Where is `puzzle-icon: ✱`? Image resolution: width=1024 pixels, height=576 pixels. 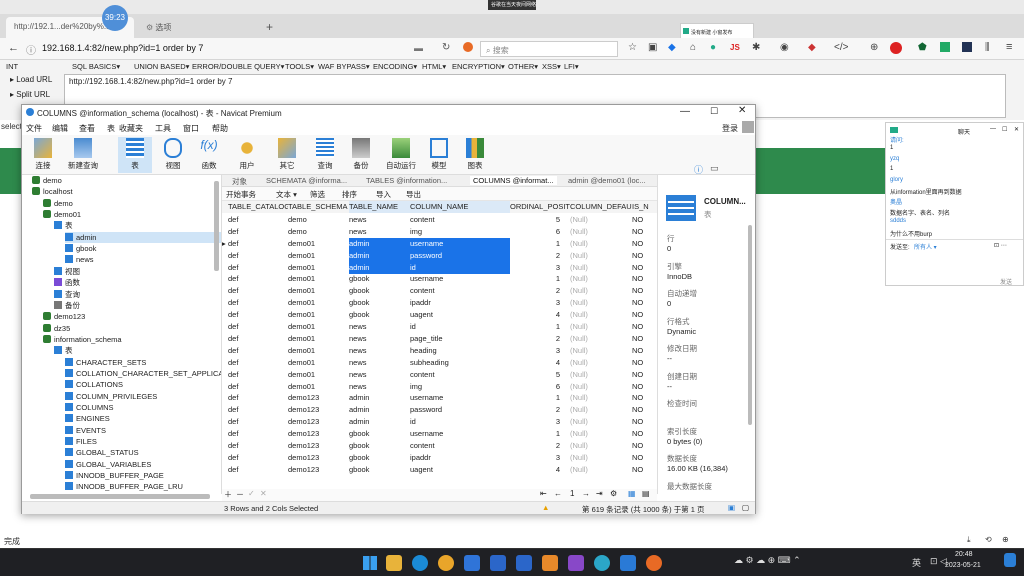
puzzle-icon: ✱ is located at coordinates (756, 47).